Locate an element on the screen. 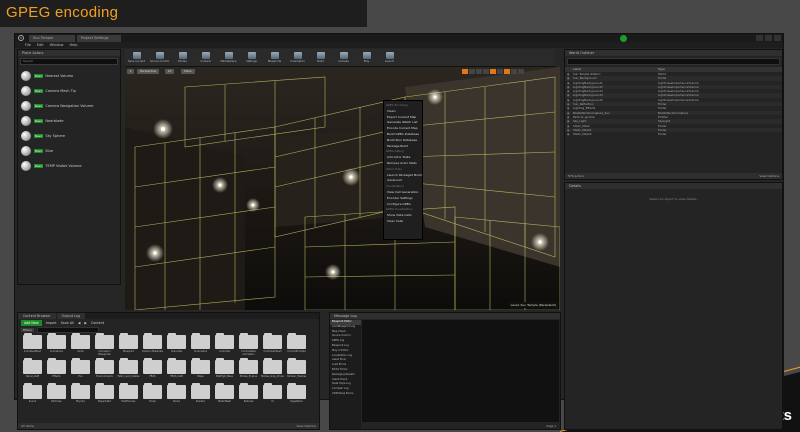 This screenshot has height=432, width=800. menu-item: Clear Cells is located at coordinates (403, 222).